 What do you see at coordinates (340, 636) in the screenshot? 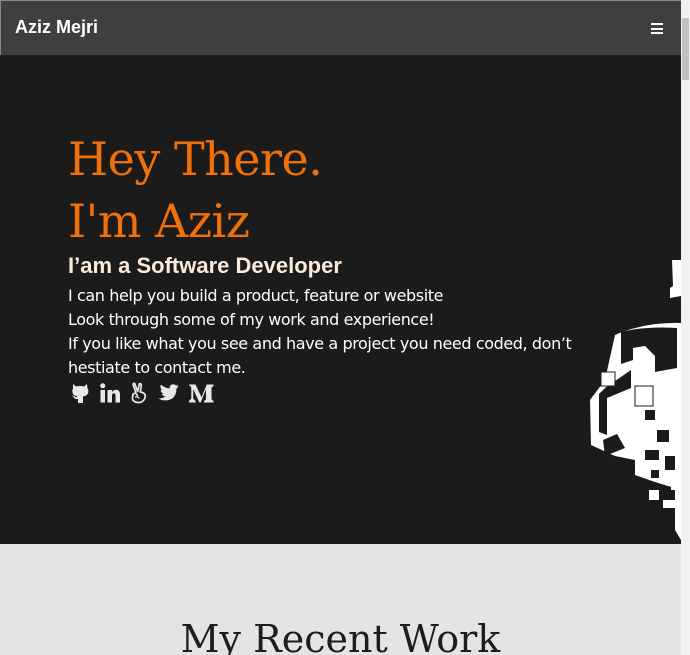
I see `recent-work-title: My Recent Work` at bounding box center [340, 636].